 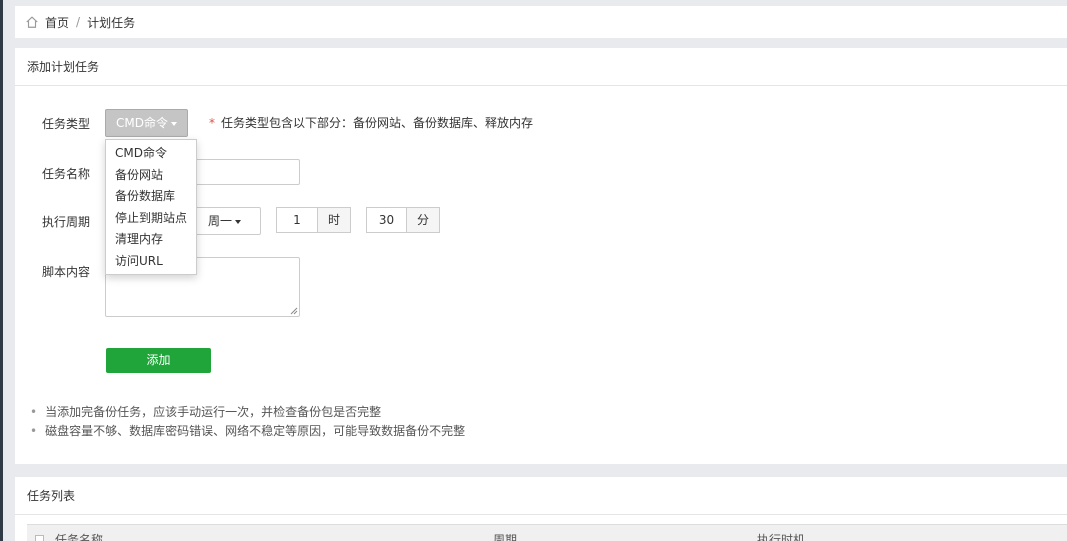 I want to click on column-task-name: 任务名称, so click(x=79, y=536).